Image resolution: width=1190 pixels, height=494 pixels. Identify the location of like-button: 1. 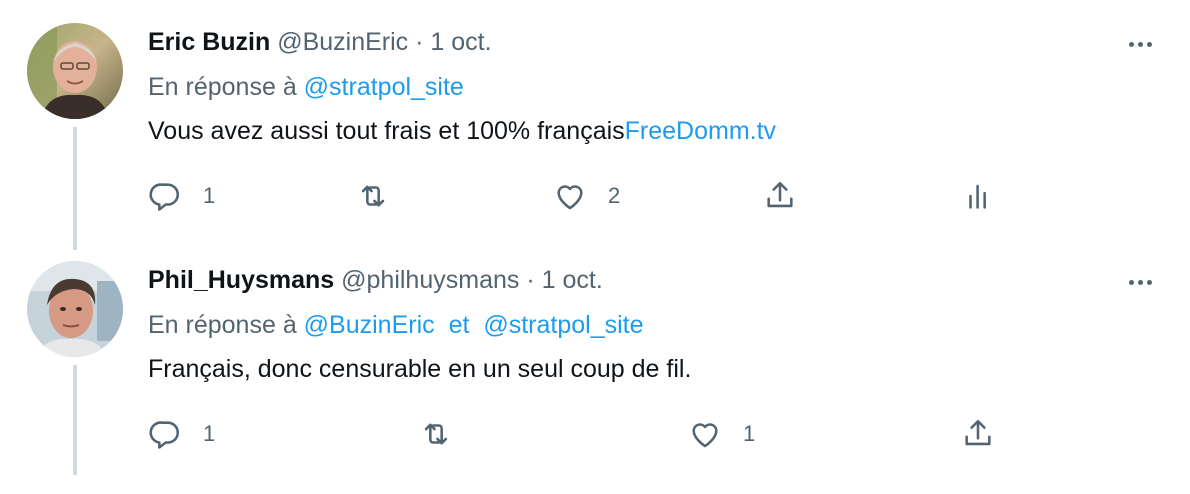
(721, 434).